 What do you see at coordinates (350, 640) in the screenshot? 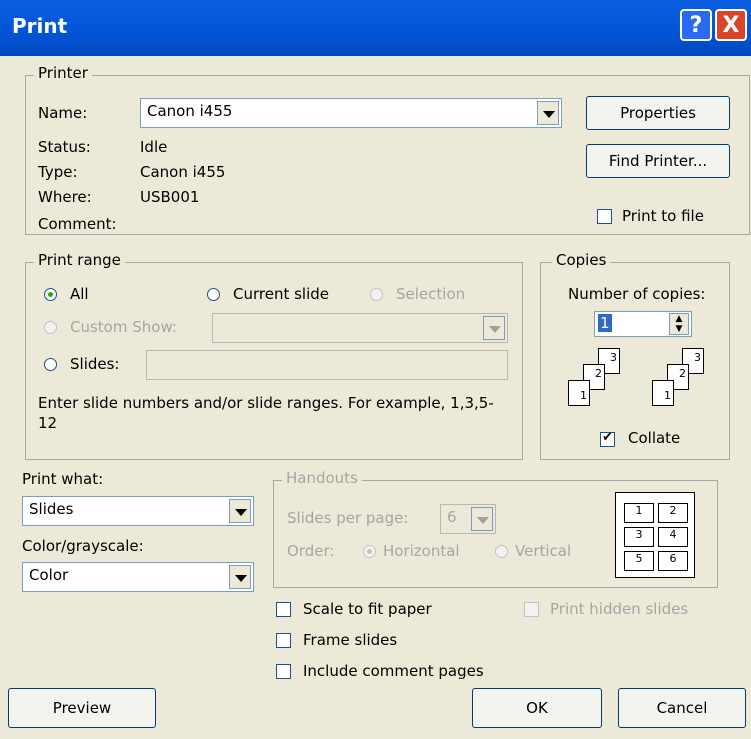
I see `frame-slides-label: Frame slides` at bounding box center [350, 640].